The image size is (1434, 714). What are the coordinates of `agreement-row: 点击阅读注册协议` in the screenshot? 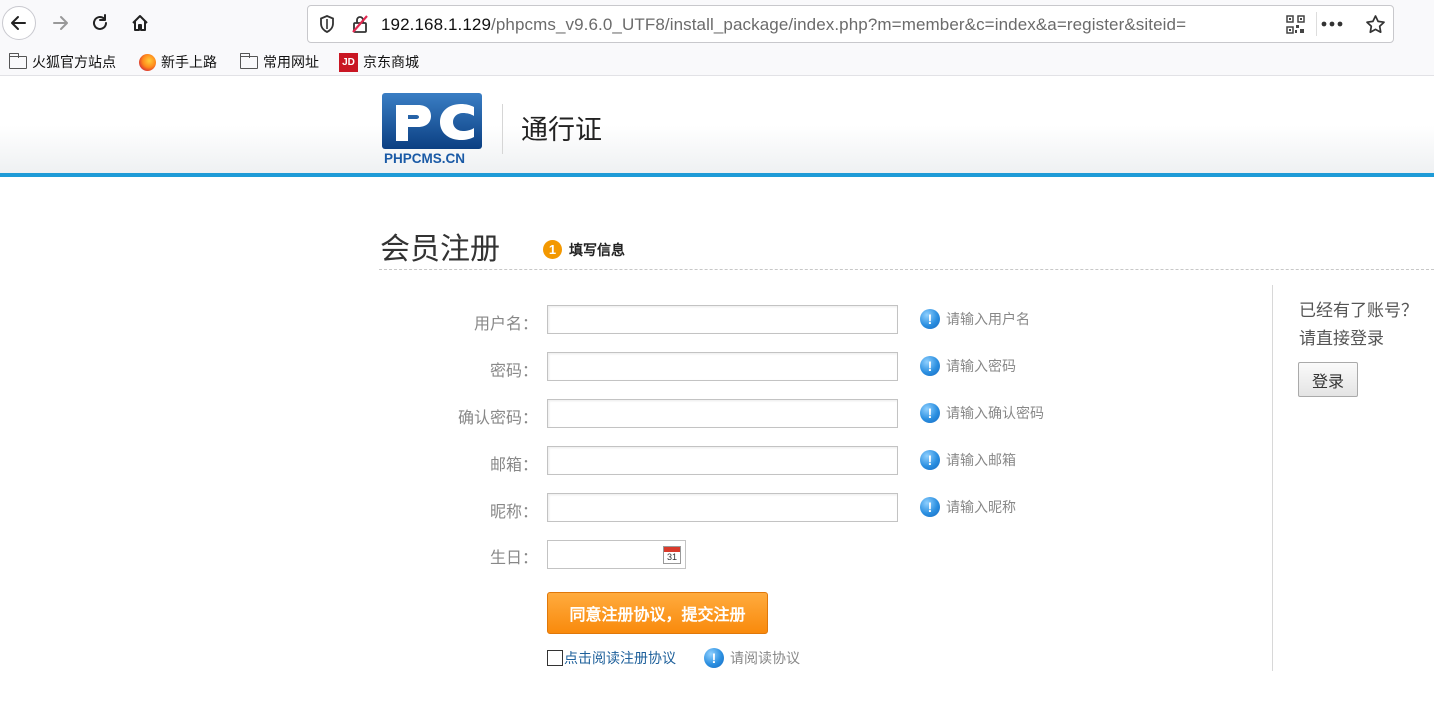 It's located at (611, 658).